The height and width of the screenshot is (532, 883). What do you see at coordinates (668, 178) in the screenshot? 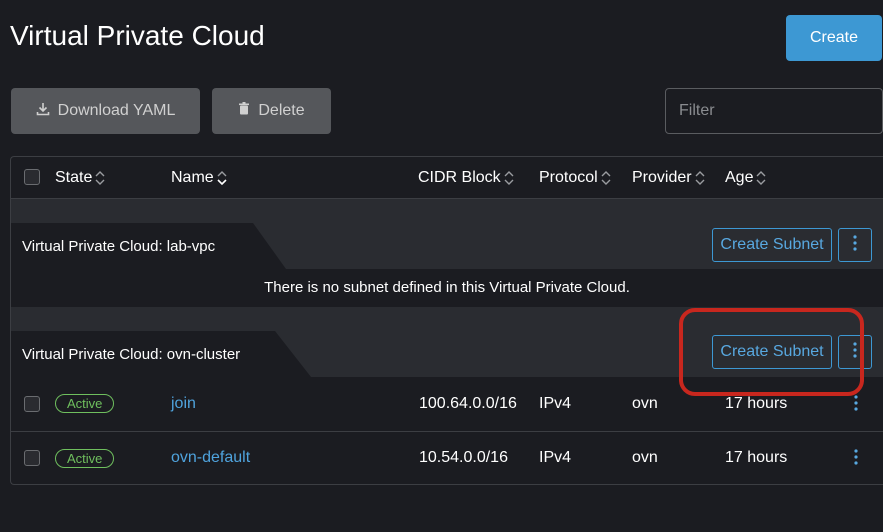
I see `column-header-provider: Provider` at bounding box center [668, 178].